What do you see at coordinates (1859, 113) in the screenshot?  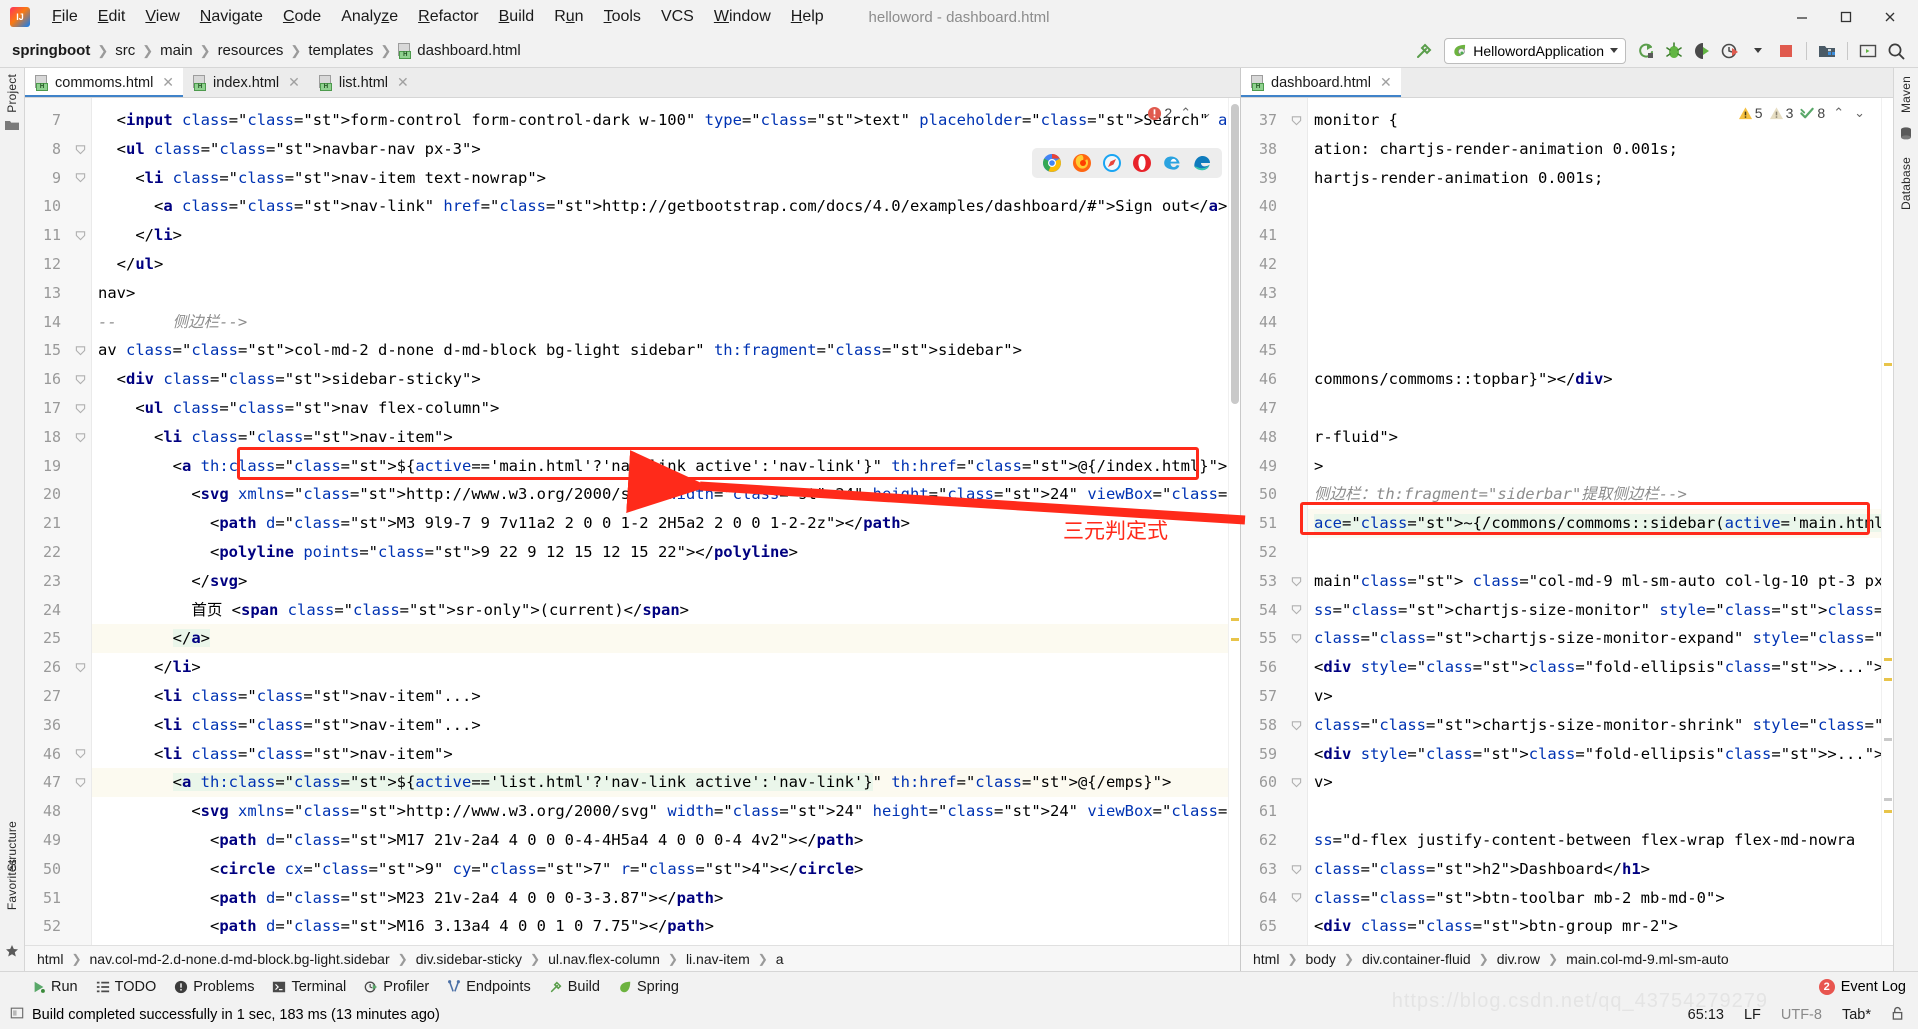 I see `next-problem-icon: ⌄` at bounding box center [1859, 113].